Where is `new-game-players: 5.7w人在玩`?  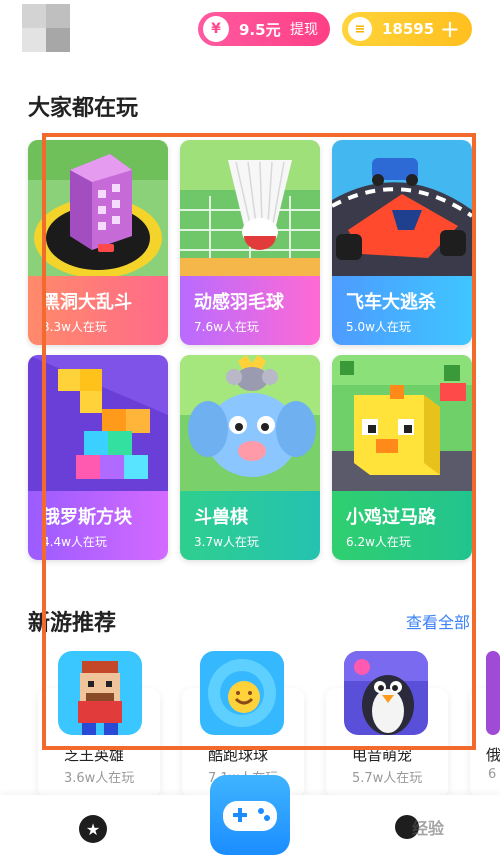
new-game-players: 5.7w人在玩 is located at coordinates (387, 778).